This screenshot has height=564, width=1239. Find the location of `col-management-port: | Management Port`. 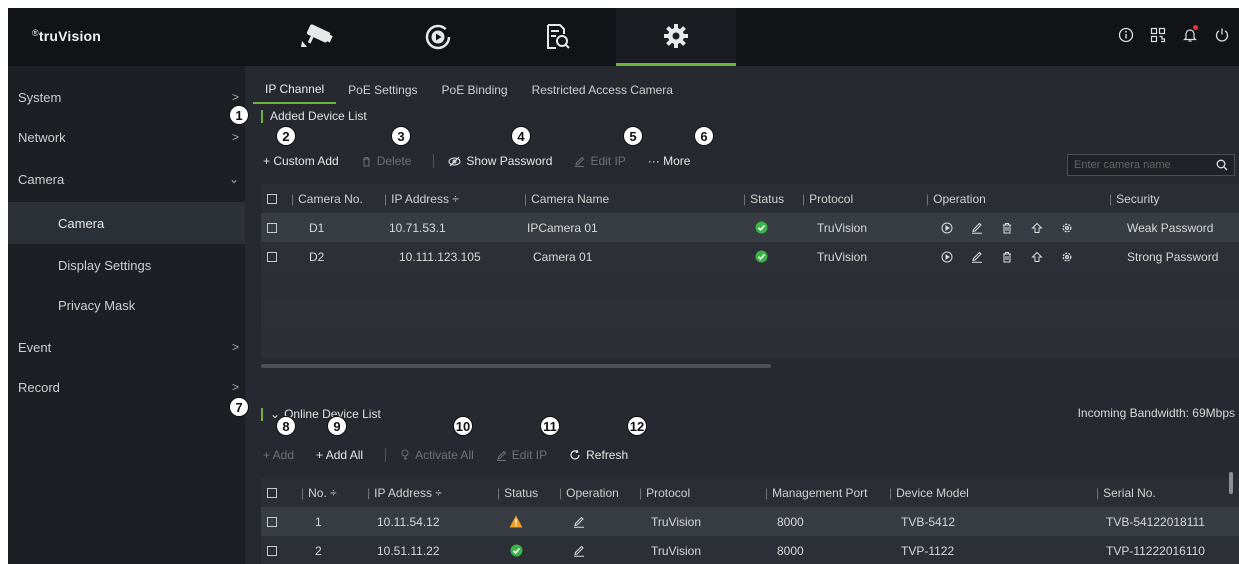

col-management-port: | Management Port is located at coordinates (816, 492).